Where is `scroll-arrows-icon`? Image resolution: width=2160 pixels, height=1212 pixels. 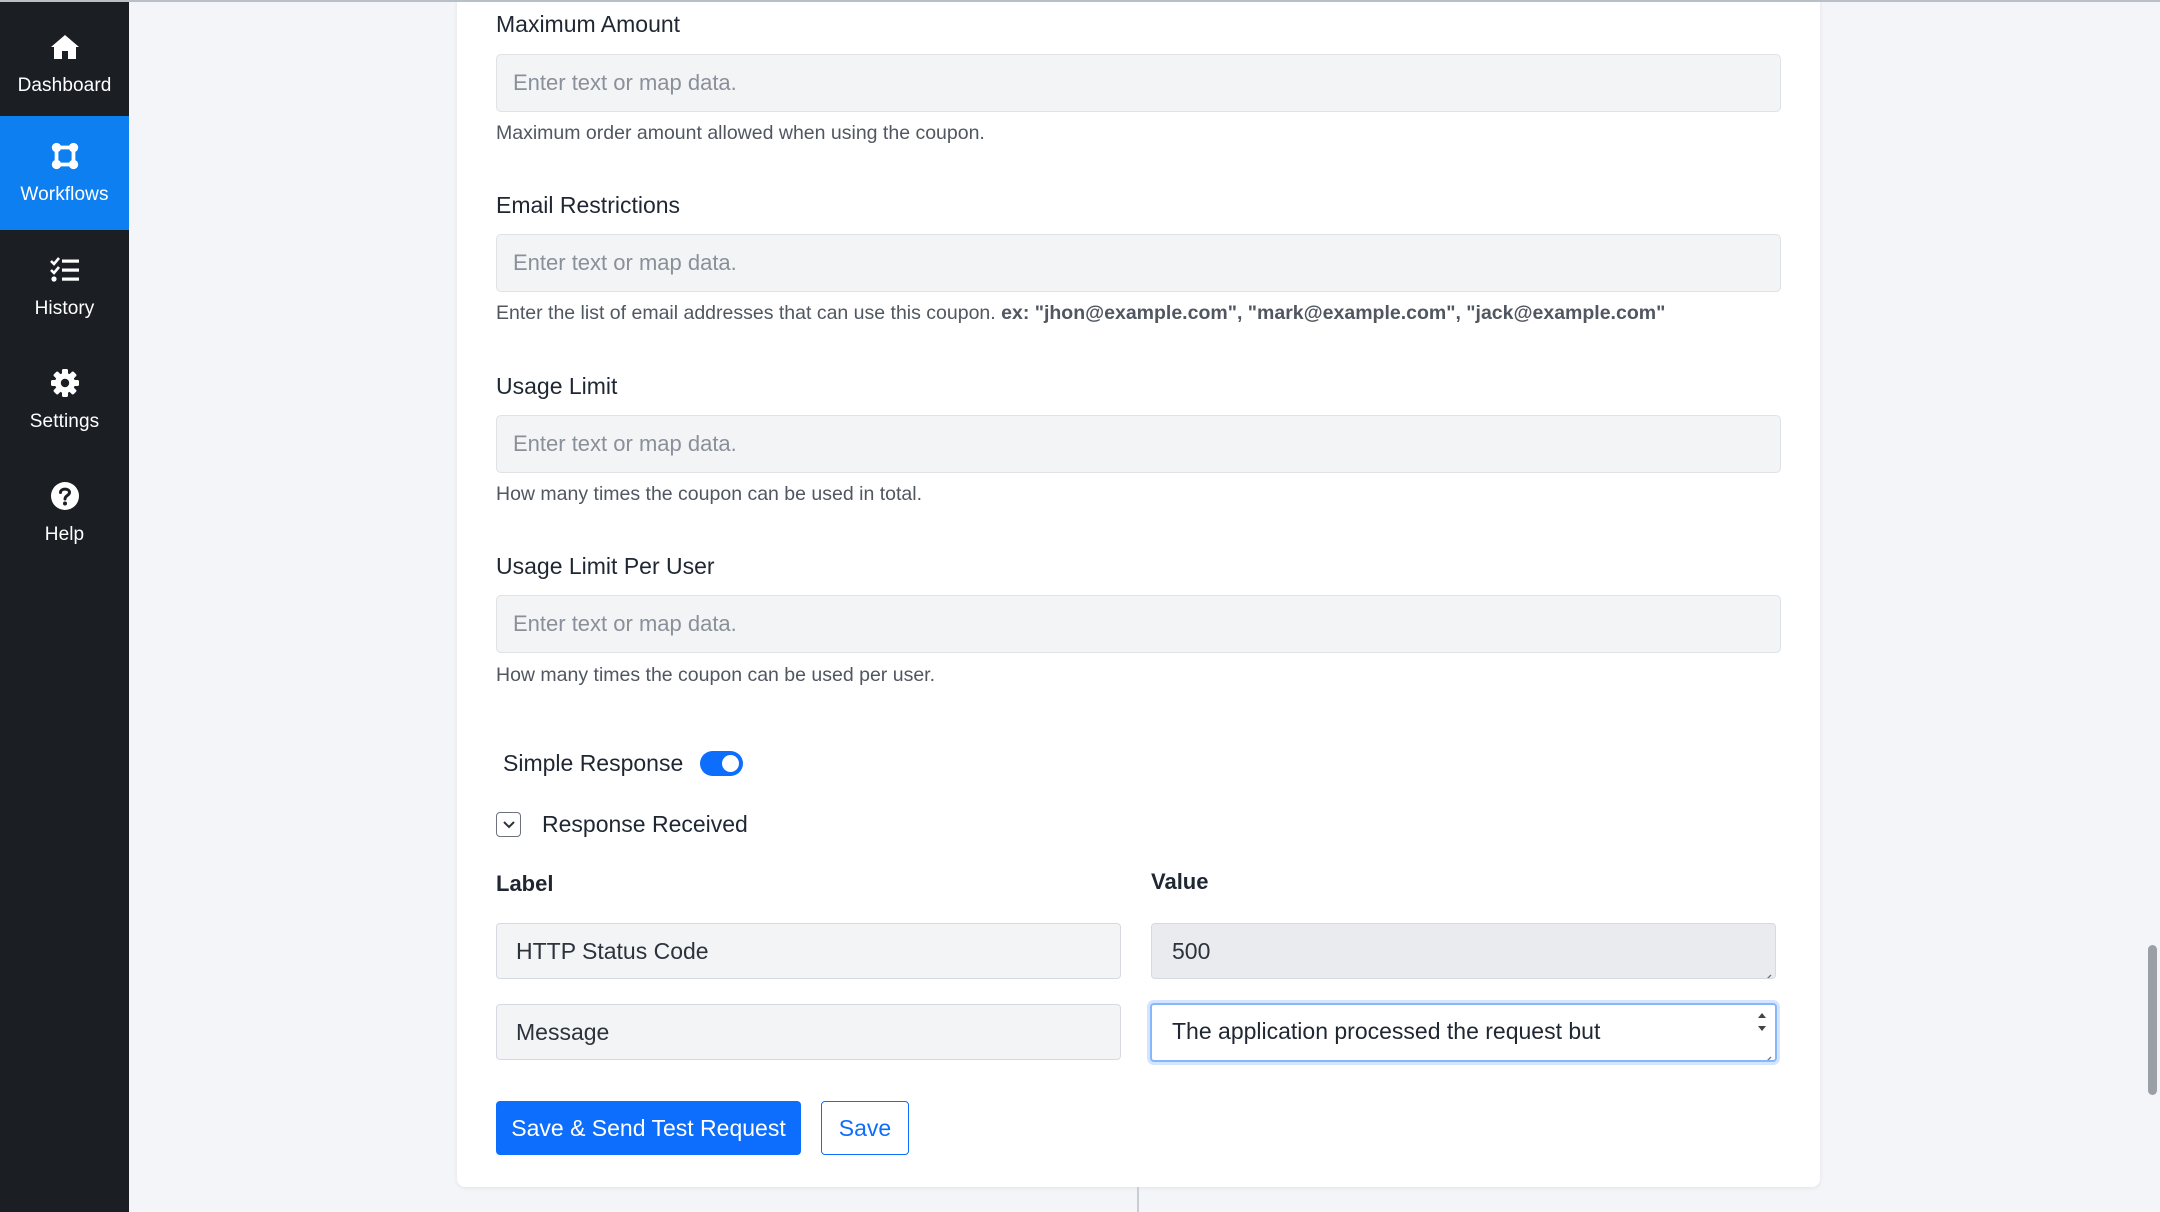
scroll-arrows-icon is located at coordinates (1762, 1022).